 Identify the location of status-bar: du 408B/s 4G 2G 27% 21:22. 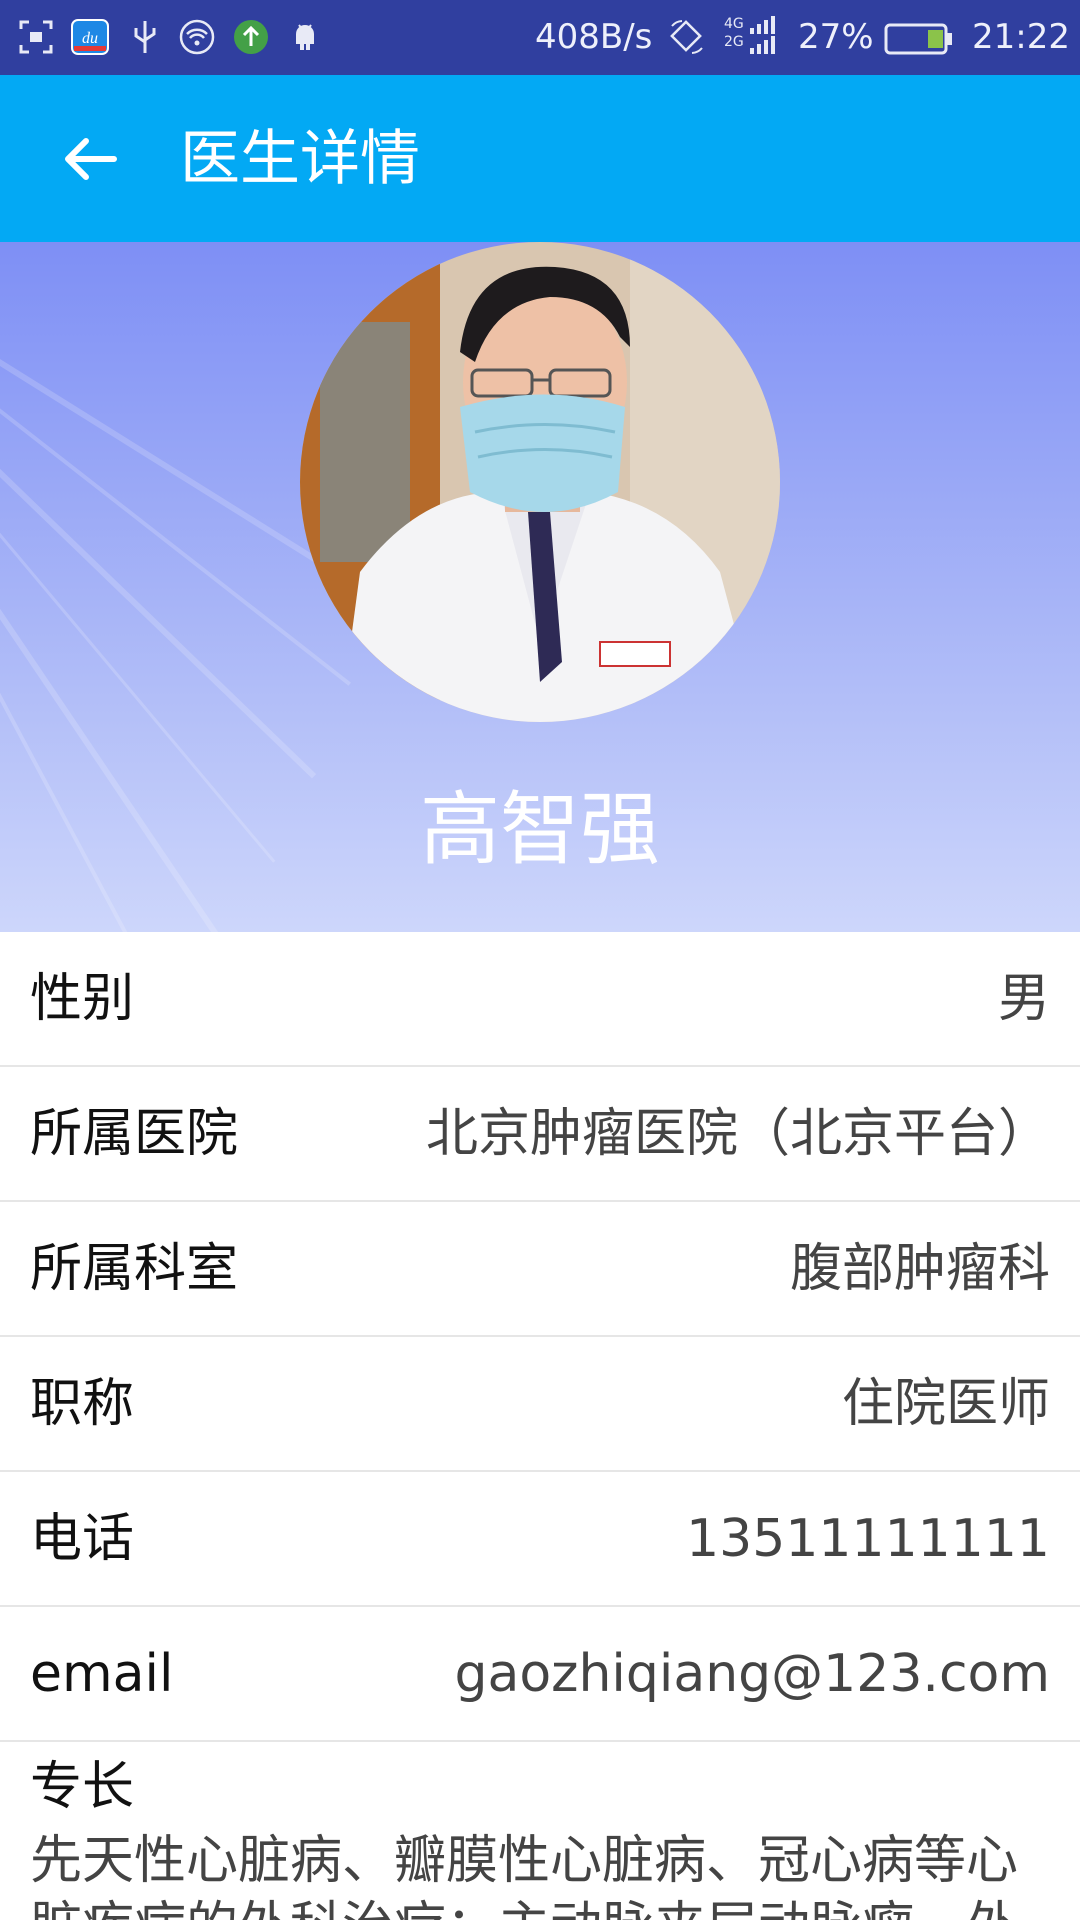
(540, 37).